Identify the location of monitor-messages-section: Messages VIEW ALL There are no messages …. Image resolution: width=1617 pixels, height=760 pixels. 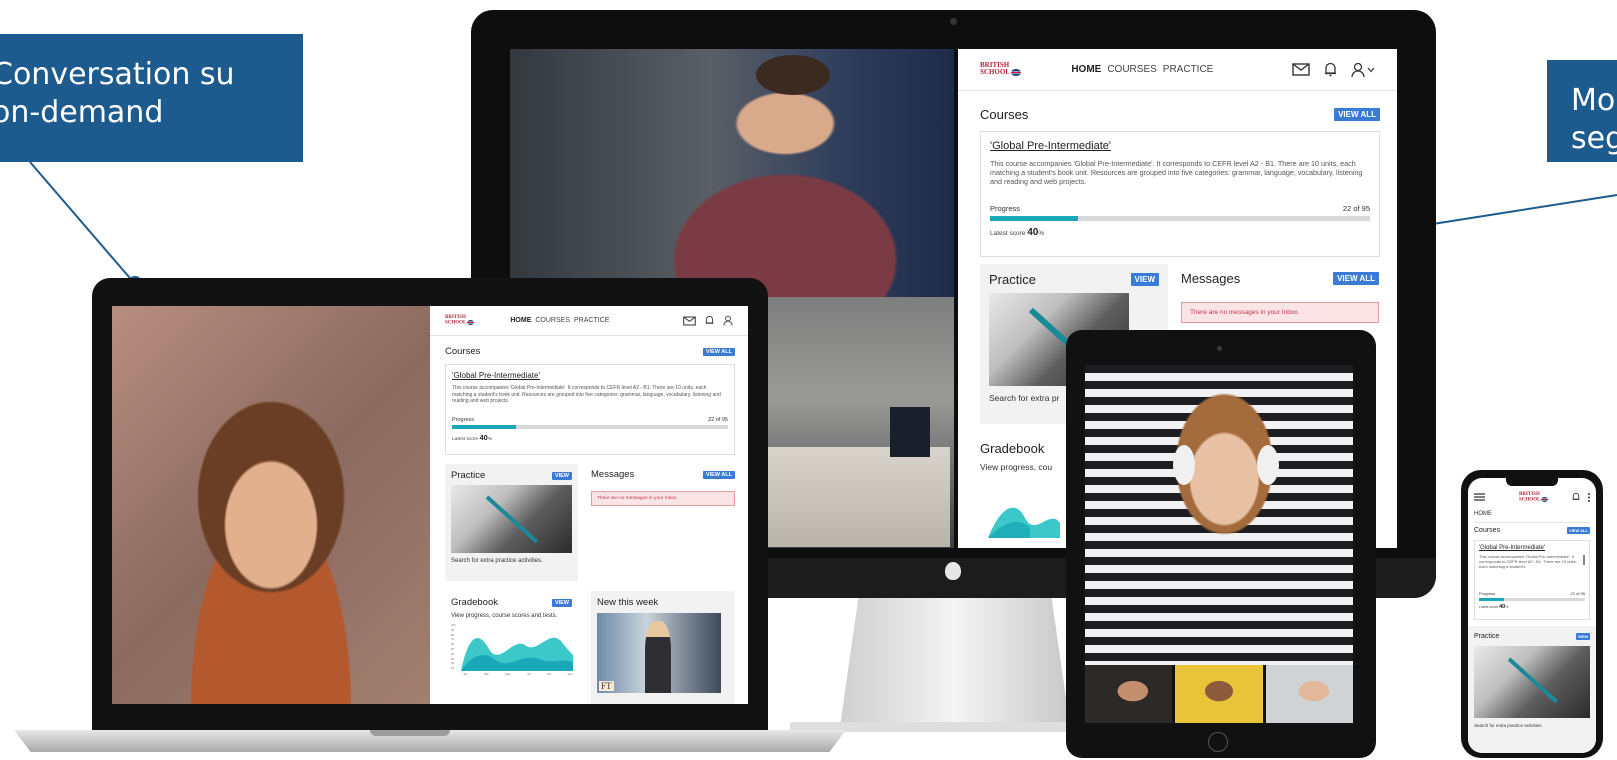
(1280, 297).